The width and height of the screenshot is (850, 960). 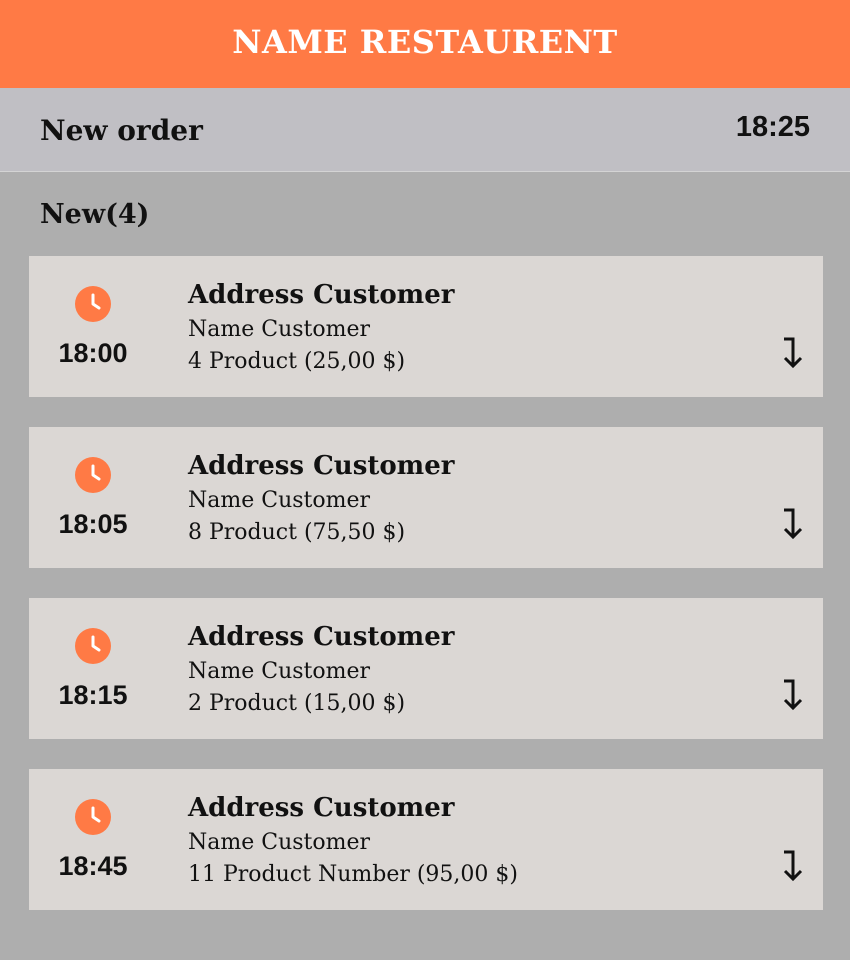 I want to click on order-time: 18:15, so click(x=93, y=695).